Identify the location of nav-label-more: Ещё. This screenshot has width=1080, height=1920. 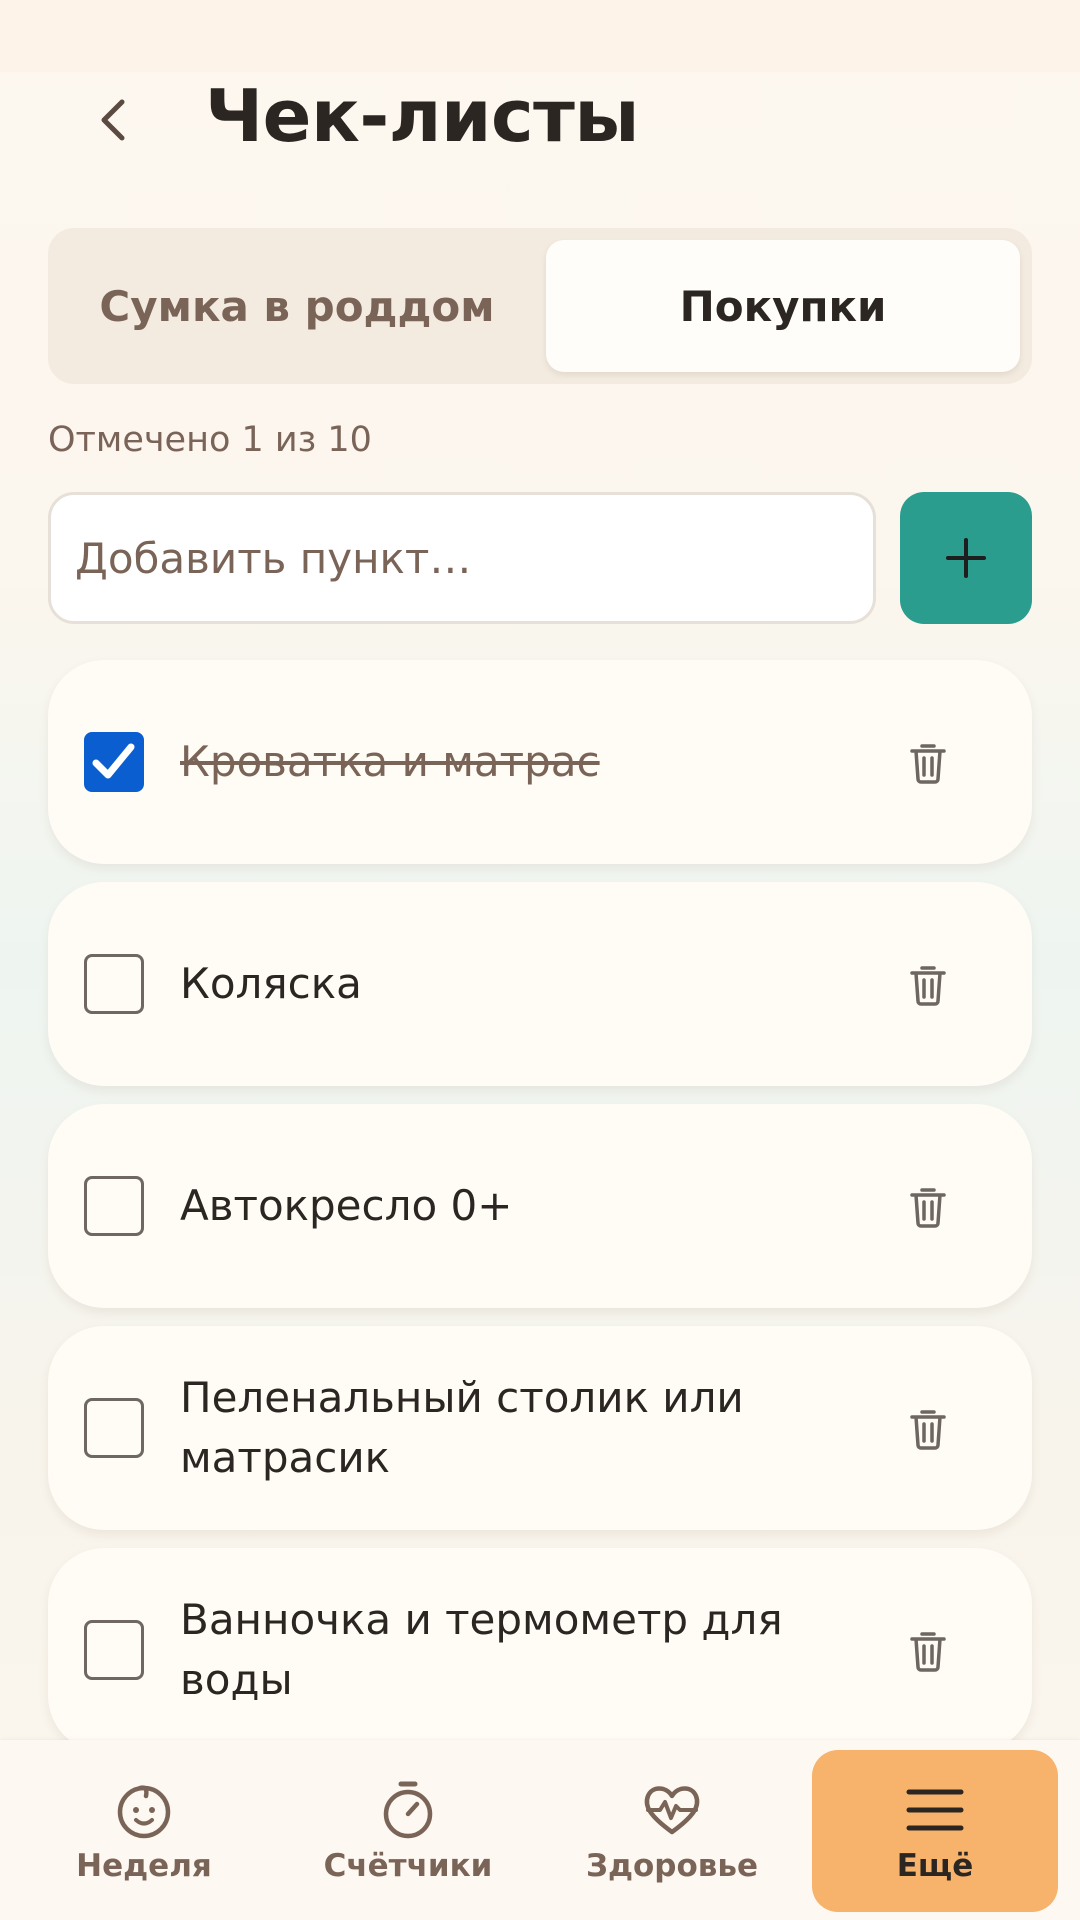
(935, 1866).